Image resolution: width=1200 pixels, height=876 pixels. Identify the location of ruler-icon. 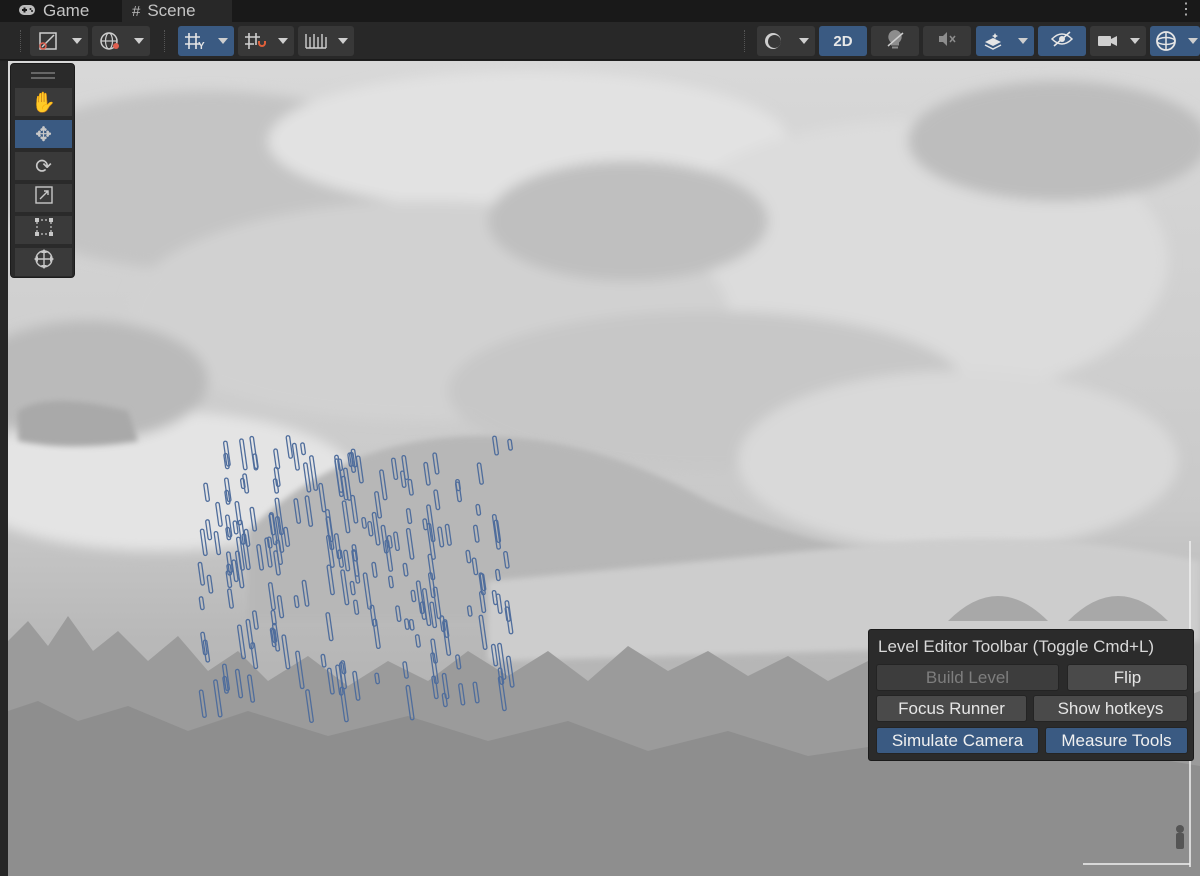
(316, 43).